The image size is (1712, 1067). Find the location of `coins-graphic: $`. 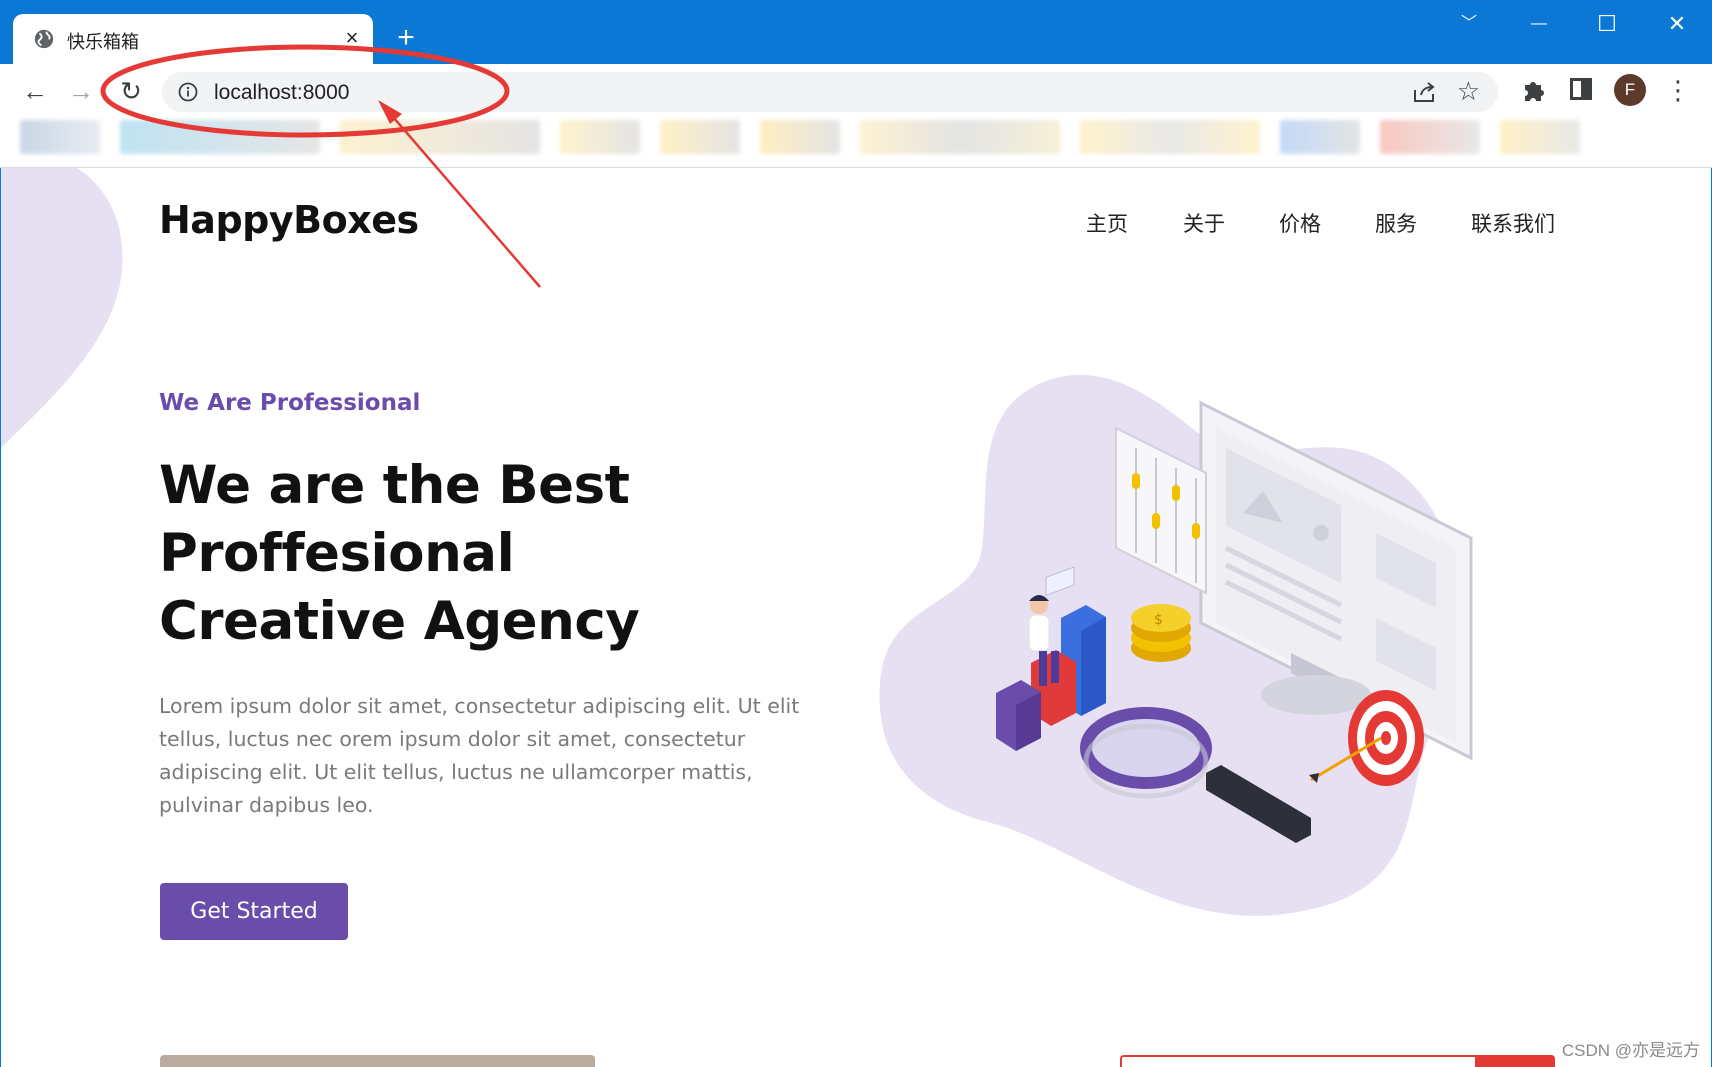

coins-graphic: $ is located at coordinates (1161, 633).